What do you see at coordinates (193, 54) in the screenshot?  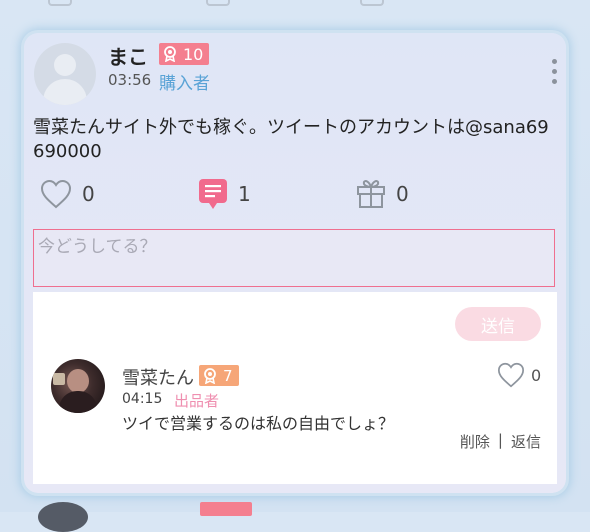 I see `level-number: 10` at bounding box center [193, 54].